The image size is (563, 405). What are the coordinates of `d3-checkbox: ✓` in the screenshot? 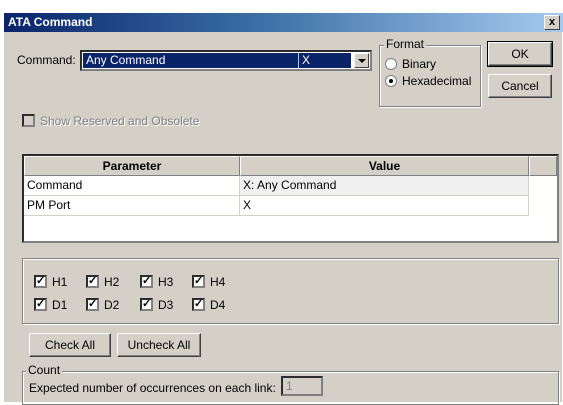 It's located at (146, 304).